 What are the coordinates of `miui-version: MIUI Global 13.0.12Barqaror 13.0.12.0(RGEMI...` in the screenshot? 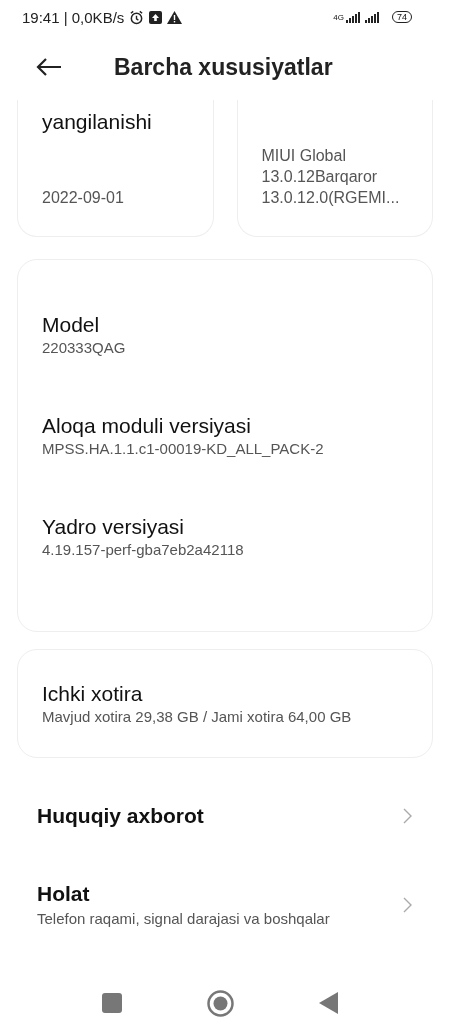 It's located at (331, 177).